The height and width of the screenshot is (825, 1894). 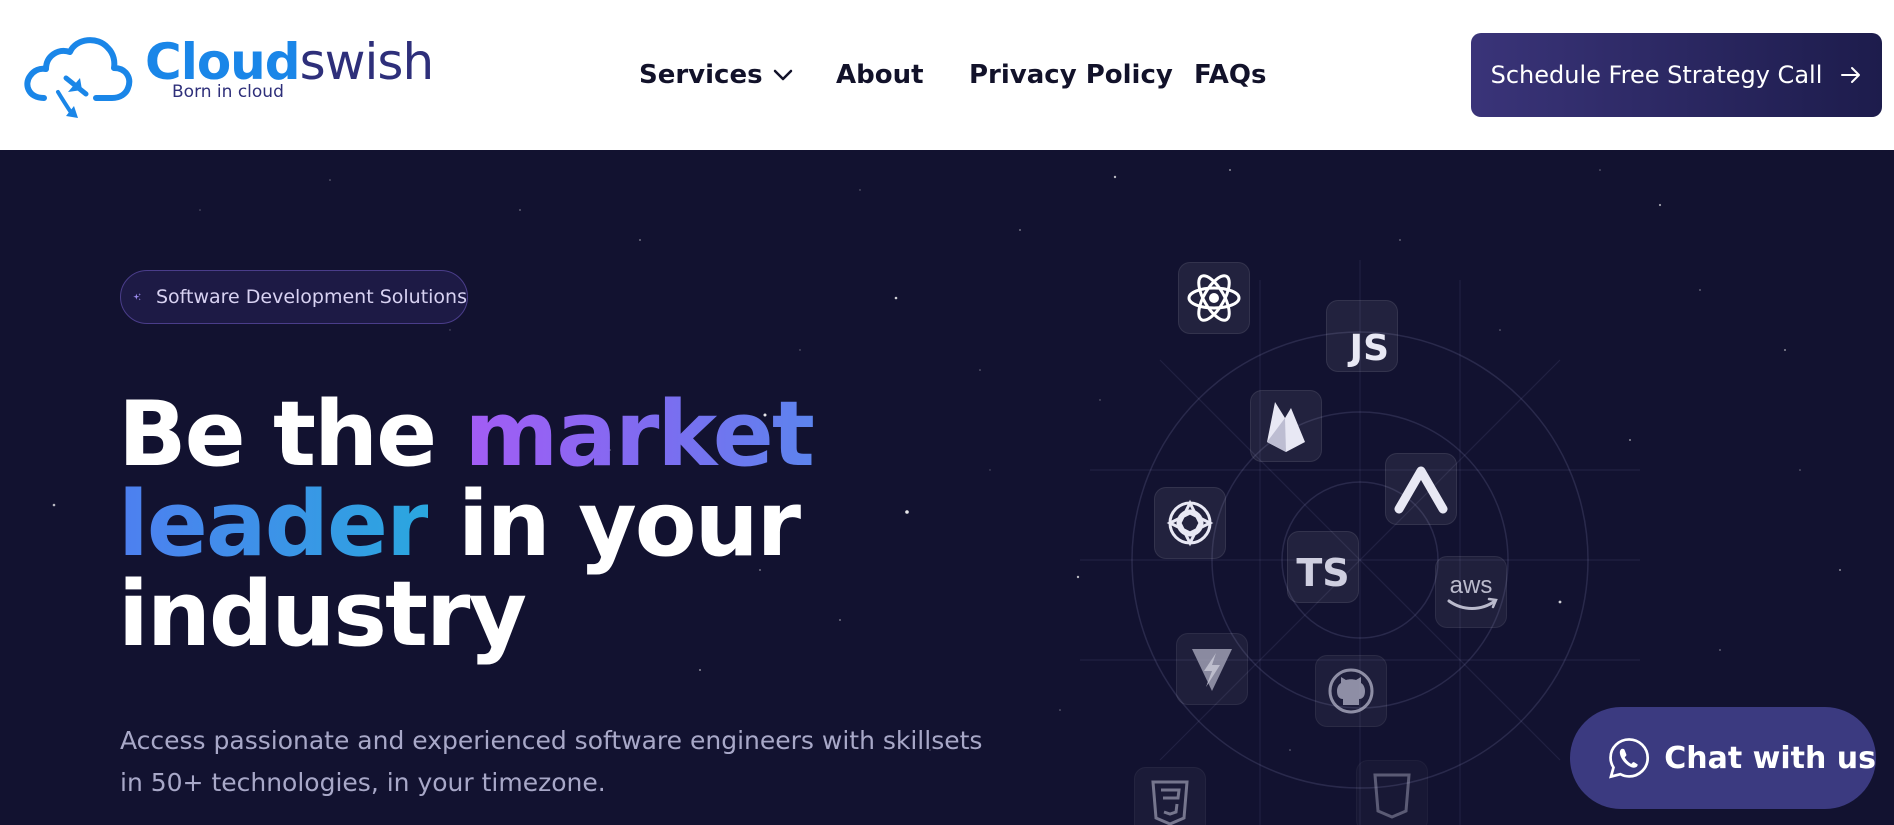 I want to click on typescript-icon: TS, so click(x=1323, y=573).